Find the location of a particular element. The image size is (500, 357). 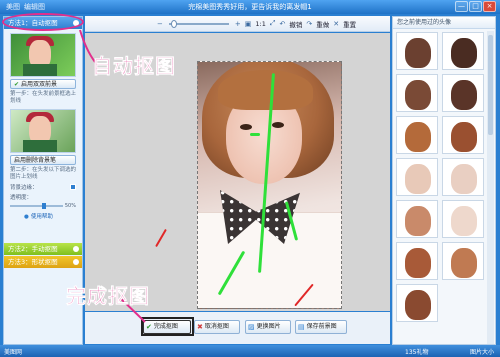

maximize-button: □ is located at coordinates (475, 6).